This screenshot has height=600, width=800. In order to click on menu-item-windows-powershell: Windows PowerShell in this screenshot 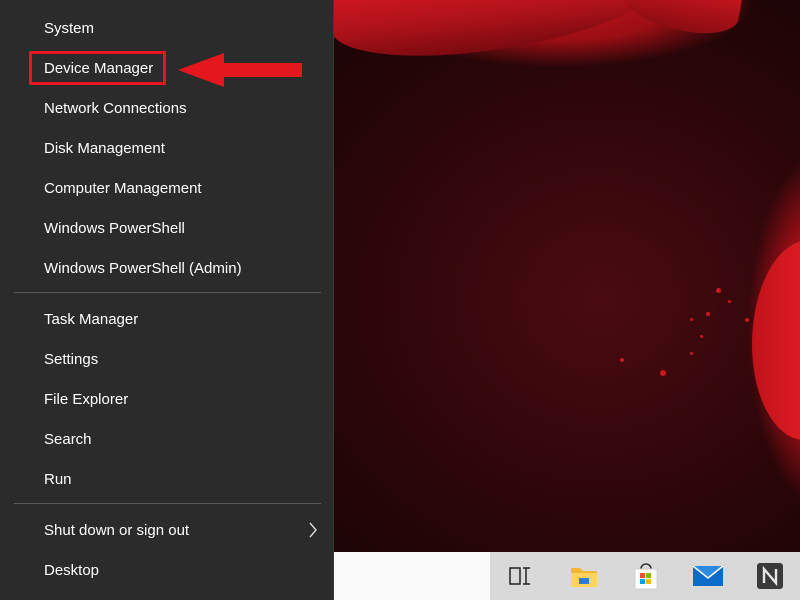, I will do `click(166, 228)`.